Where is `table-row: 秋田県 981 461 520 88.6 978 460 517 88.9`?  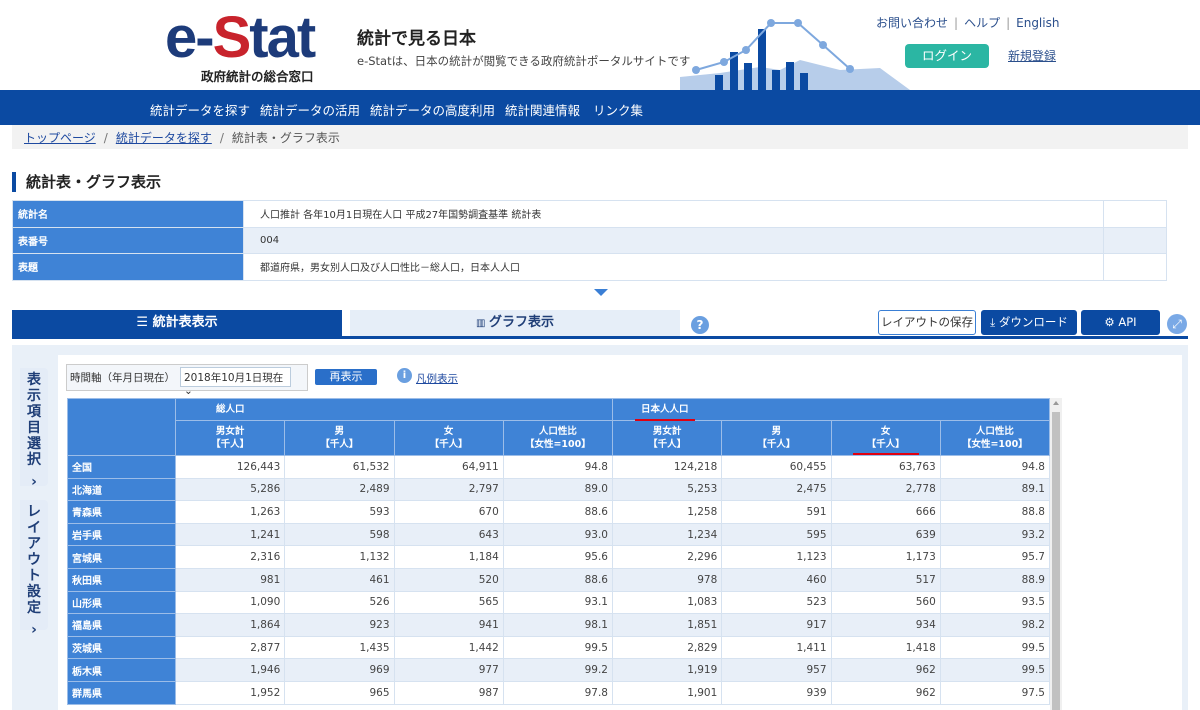
table-row: 秋田県 981 461 520 88.6 978 460 517 88.9 is located at coordinates (558, 579).